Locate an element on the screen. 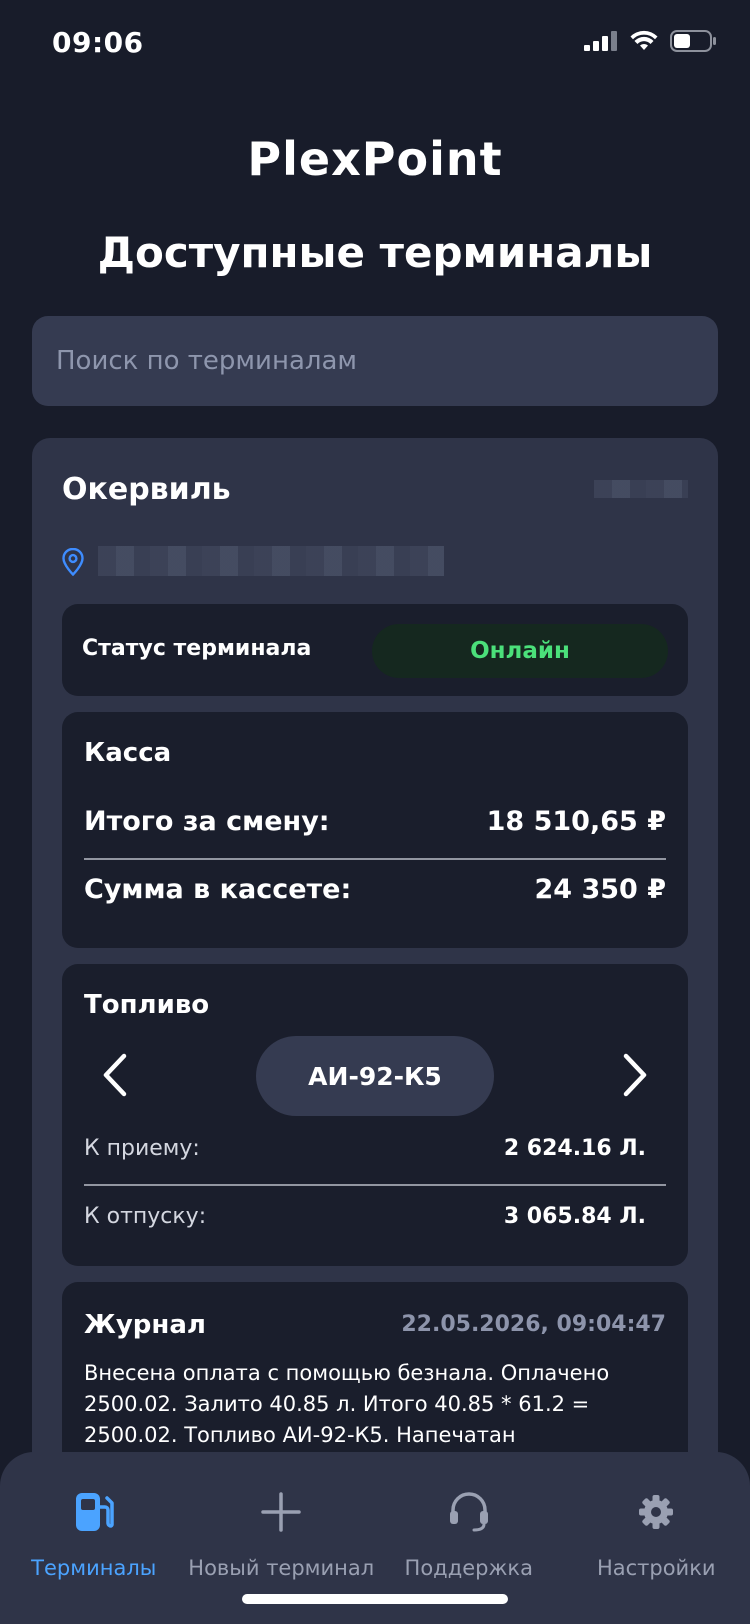 This screenshot has width=750, height=1624. status-time: 09:06 is located at coordinates (98, 42).